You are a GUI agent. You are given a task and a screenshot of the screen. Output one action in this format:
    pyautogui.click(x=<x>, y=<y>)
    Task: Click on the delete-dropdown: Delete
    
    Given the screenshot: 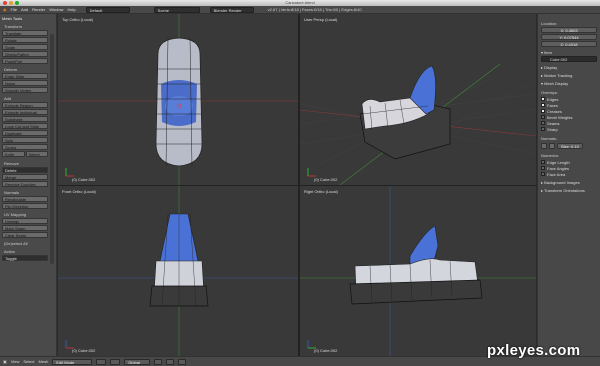 What is the action you would take?
    pyautogui.click(x=25, y=170)
    